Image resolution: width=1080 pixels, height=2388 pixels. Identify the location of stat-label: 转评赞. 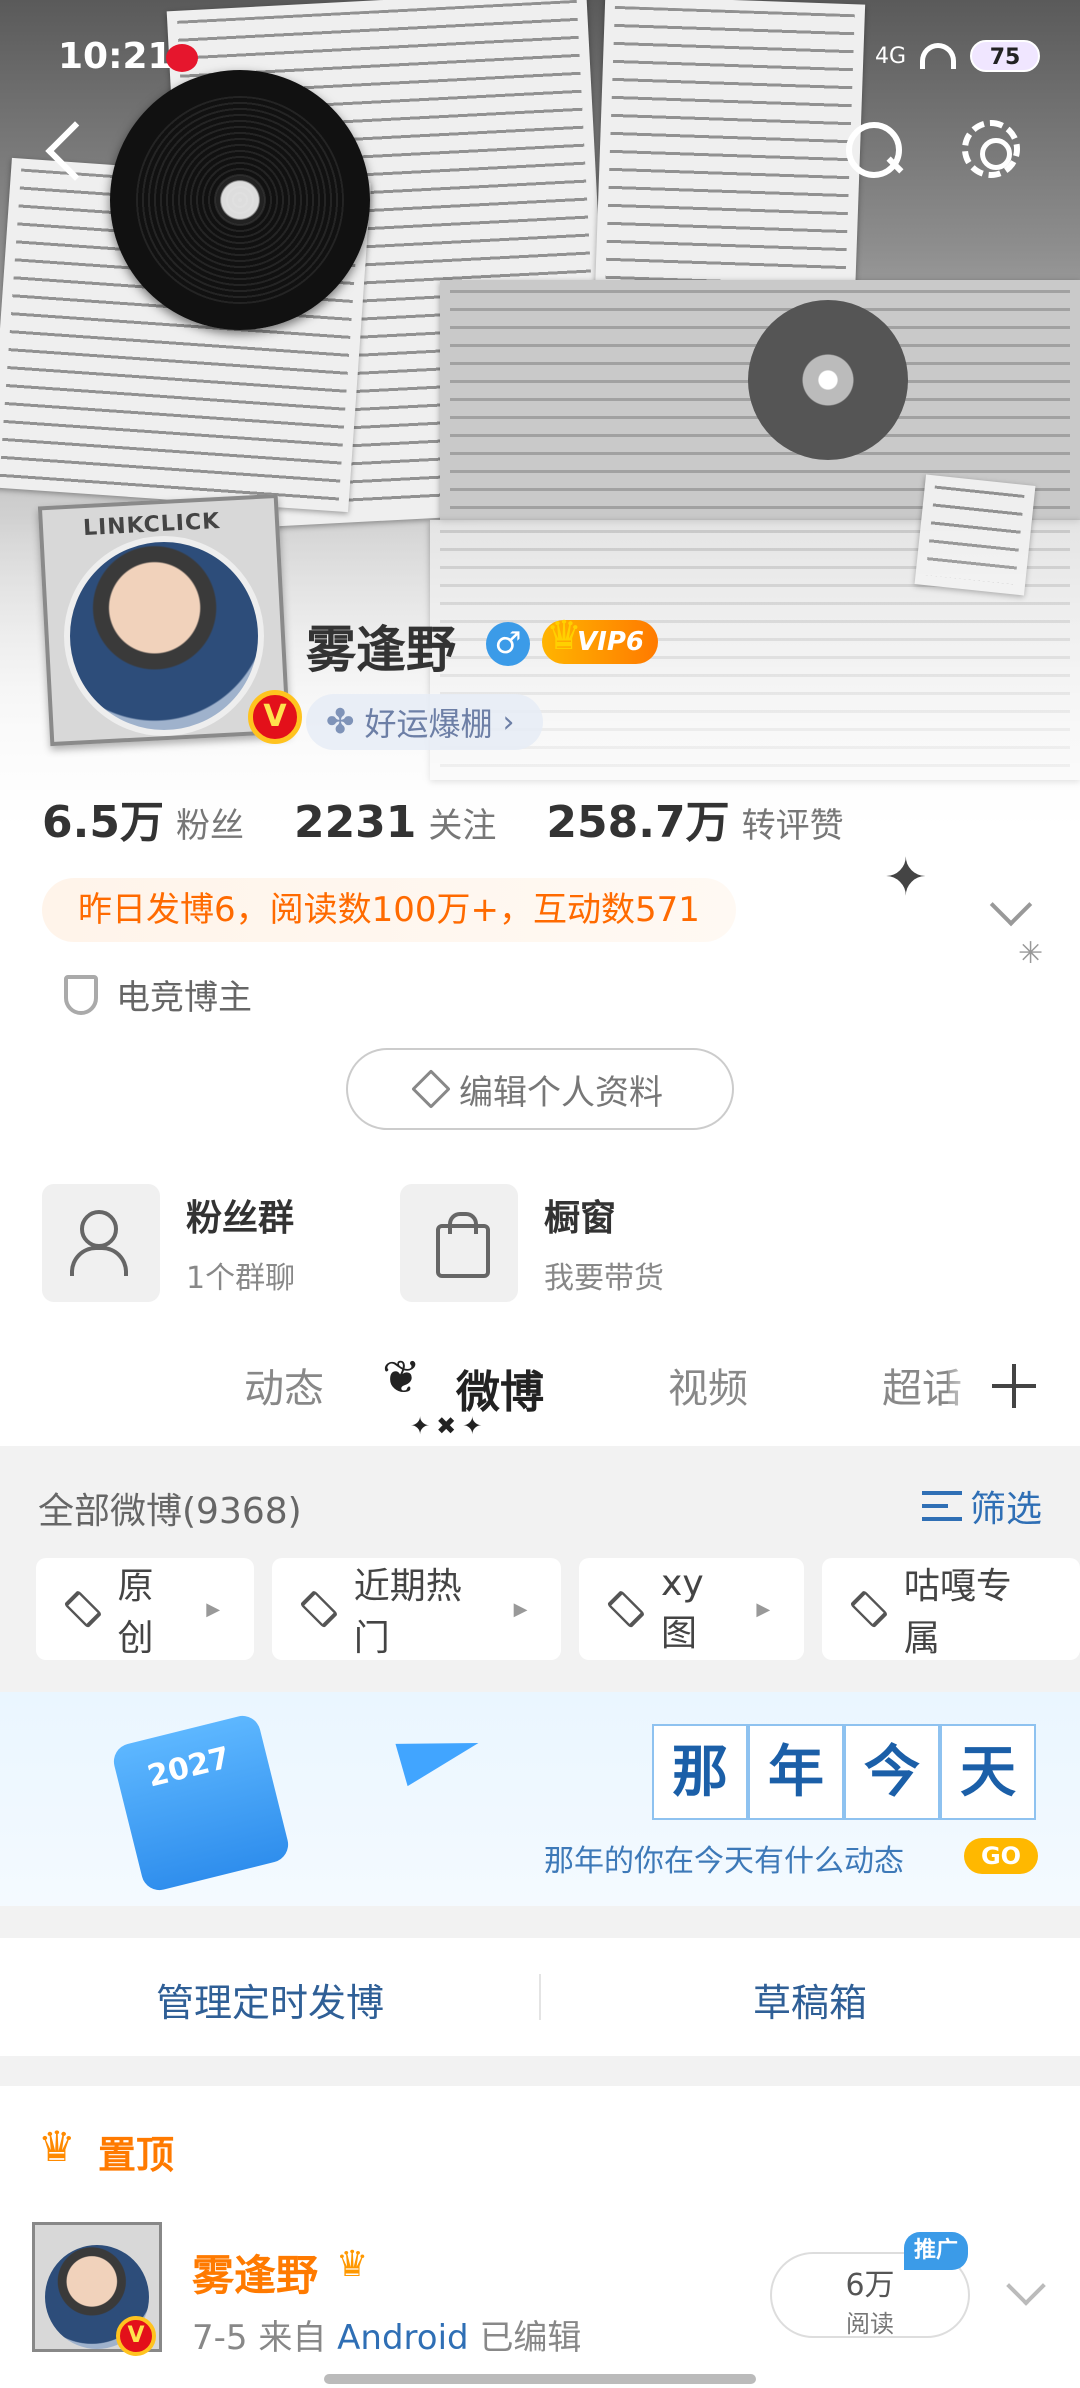
(792, 826).